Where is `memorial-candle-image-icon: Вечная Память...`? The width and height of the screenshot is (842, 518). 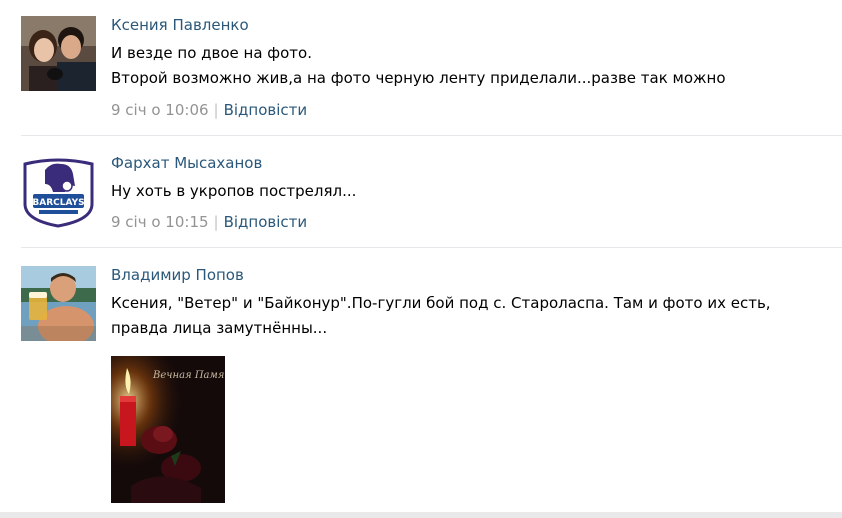
memorial-candle-image-icon: Вечная Память... is located at coordinates (168, 429).